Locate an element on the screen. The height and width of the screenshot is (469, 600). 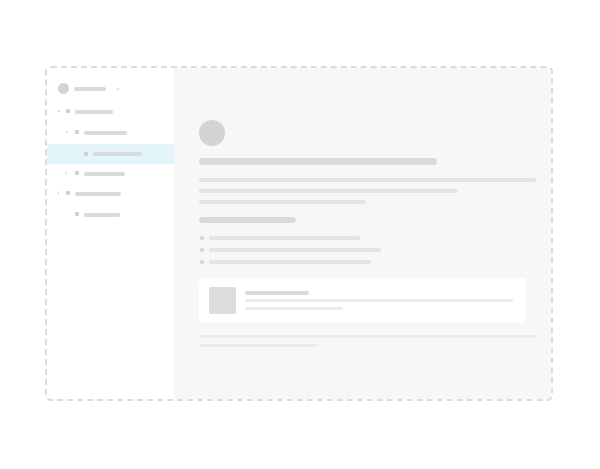
sidebar-tree-item is located at coordinates (110, 215).